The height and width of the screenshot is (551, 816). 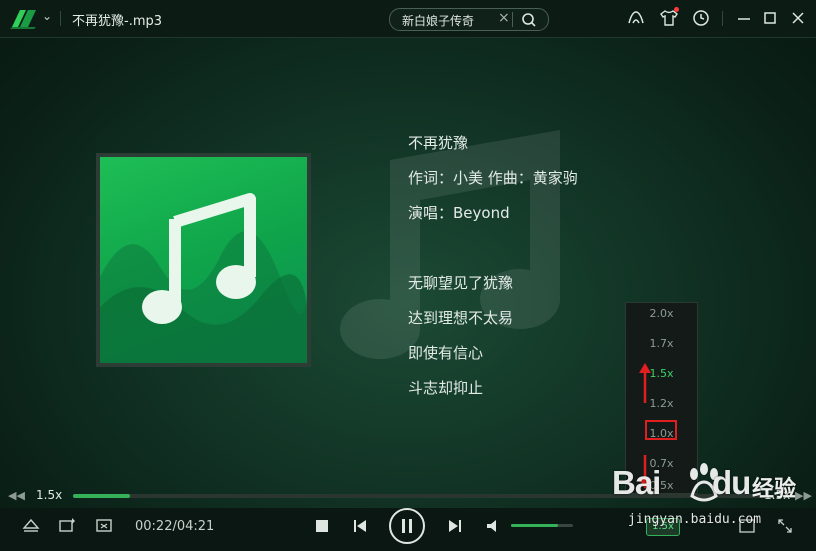 What do you see at coordinates (322, 526) in the screenshot?
I see `stop-icon` at bounding box center [322, 526].